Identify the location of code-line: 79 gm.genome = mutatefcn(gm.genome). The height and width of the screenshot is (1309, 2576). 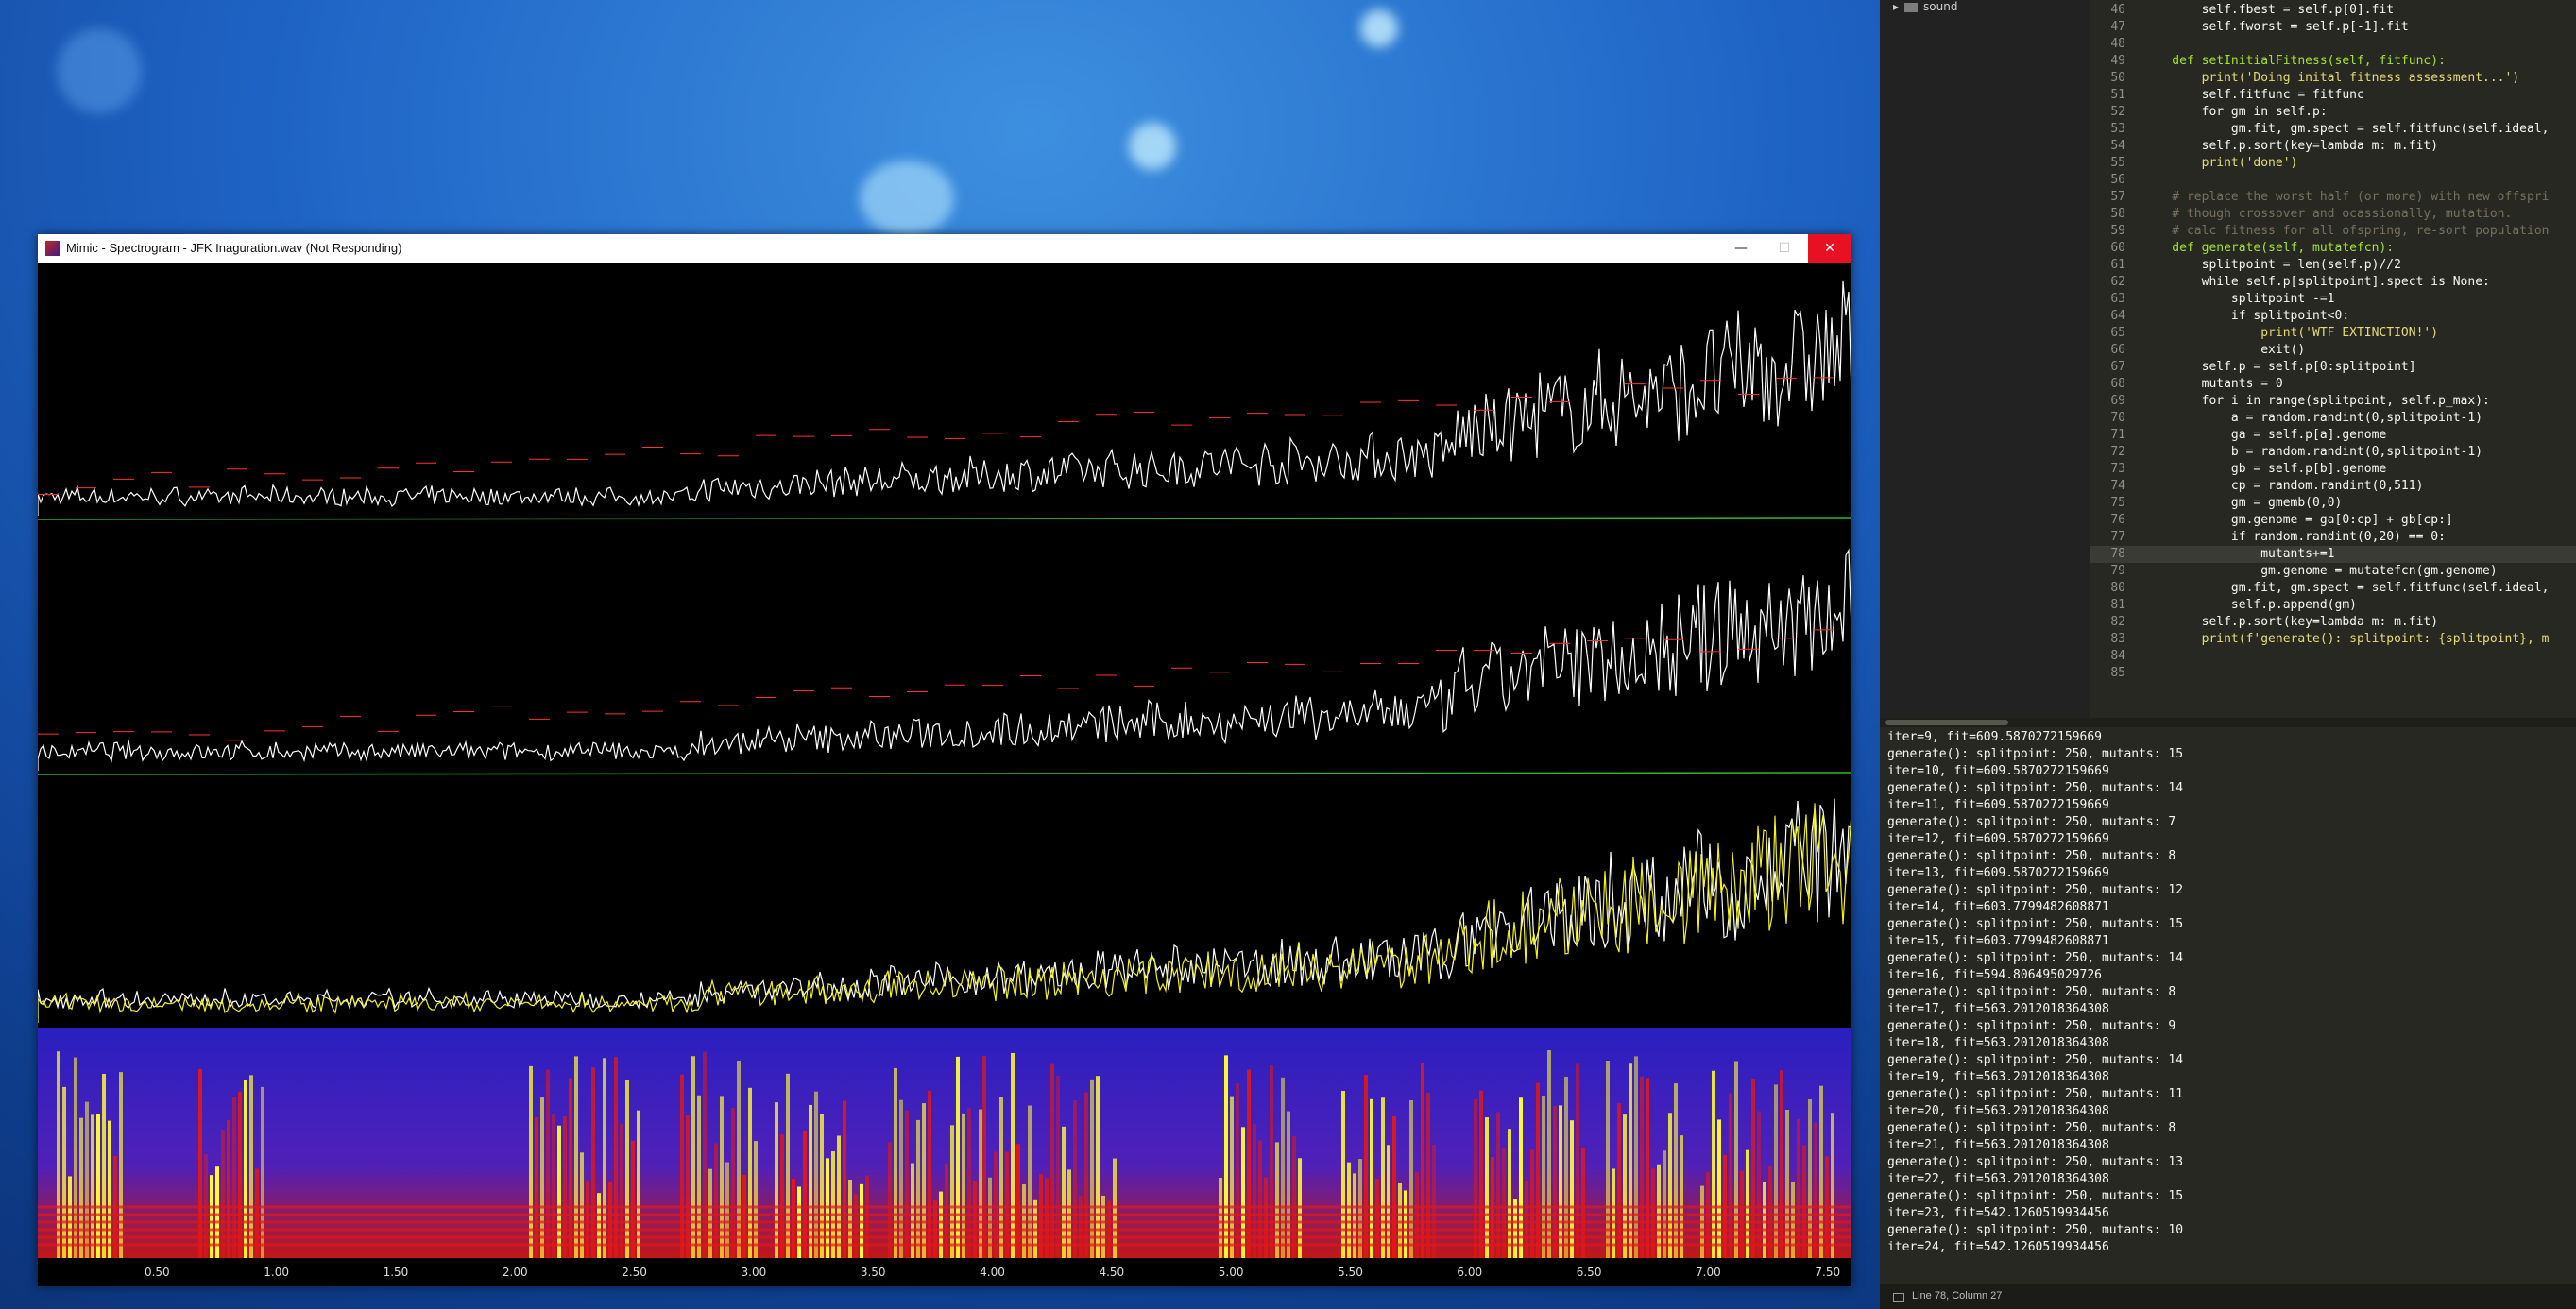
(2333, 571).